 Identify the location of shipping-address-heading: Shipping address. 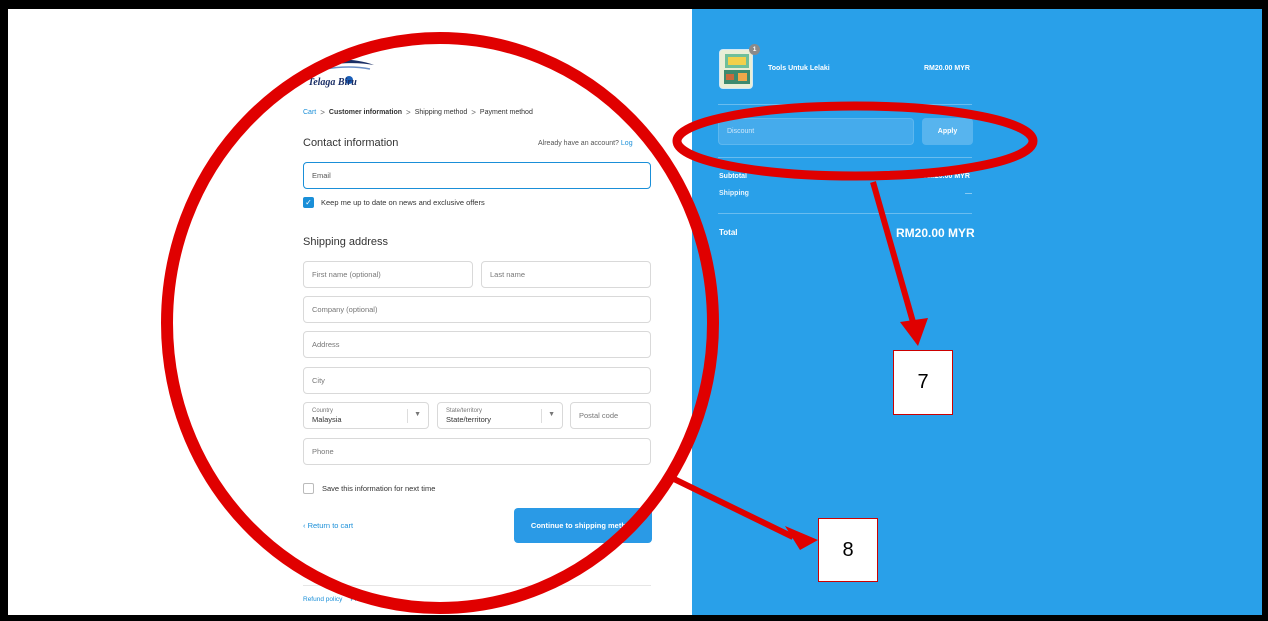
(346, 242).